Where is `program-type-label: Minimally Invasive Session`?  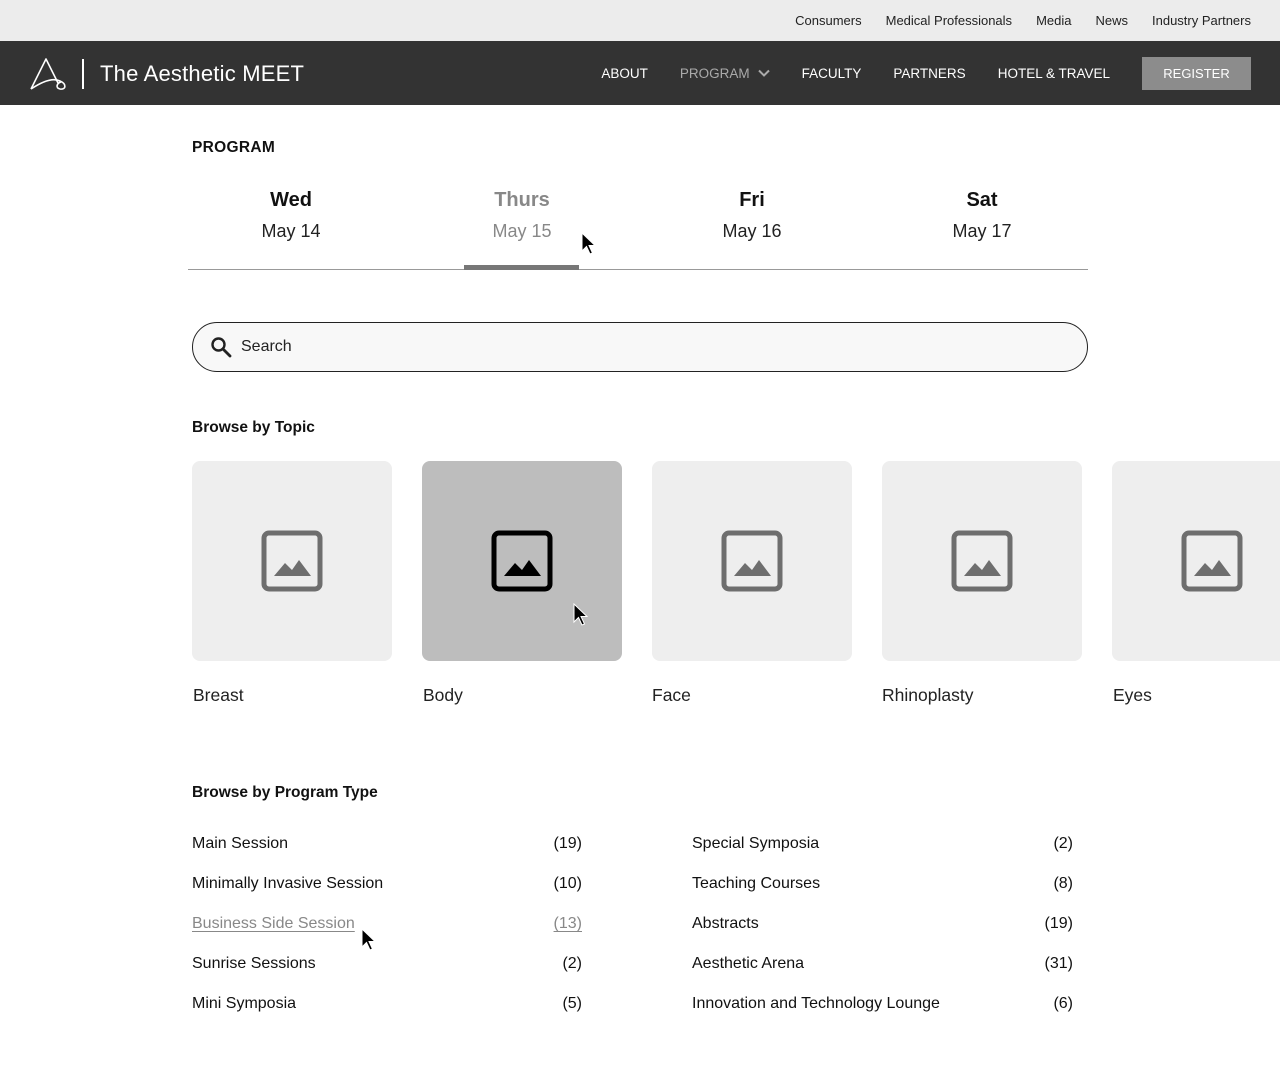 program-type-label: Minimally Invasive Session is located at coordinates (288, 883).